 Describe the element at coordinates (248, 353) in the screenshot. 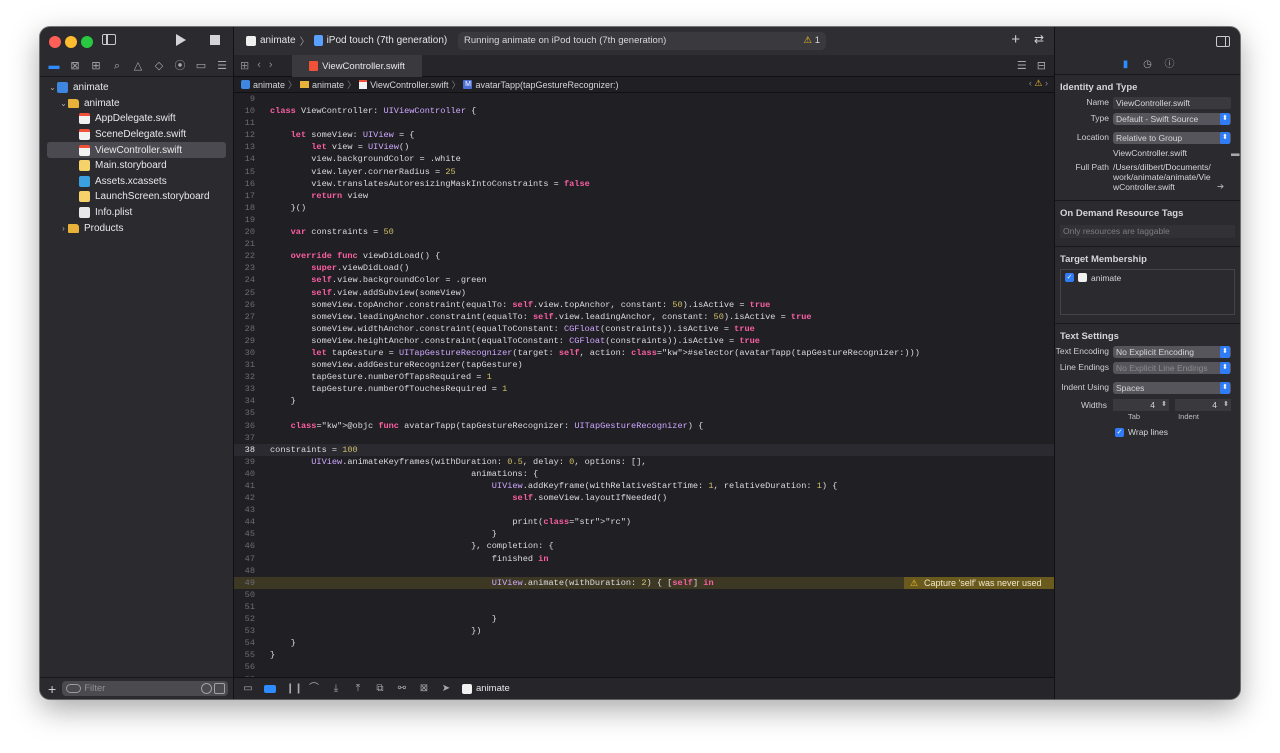

I see `line-number: 30` at that location.